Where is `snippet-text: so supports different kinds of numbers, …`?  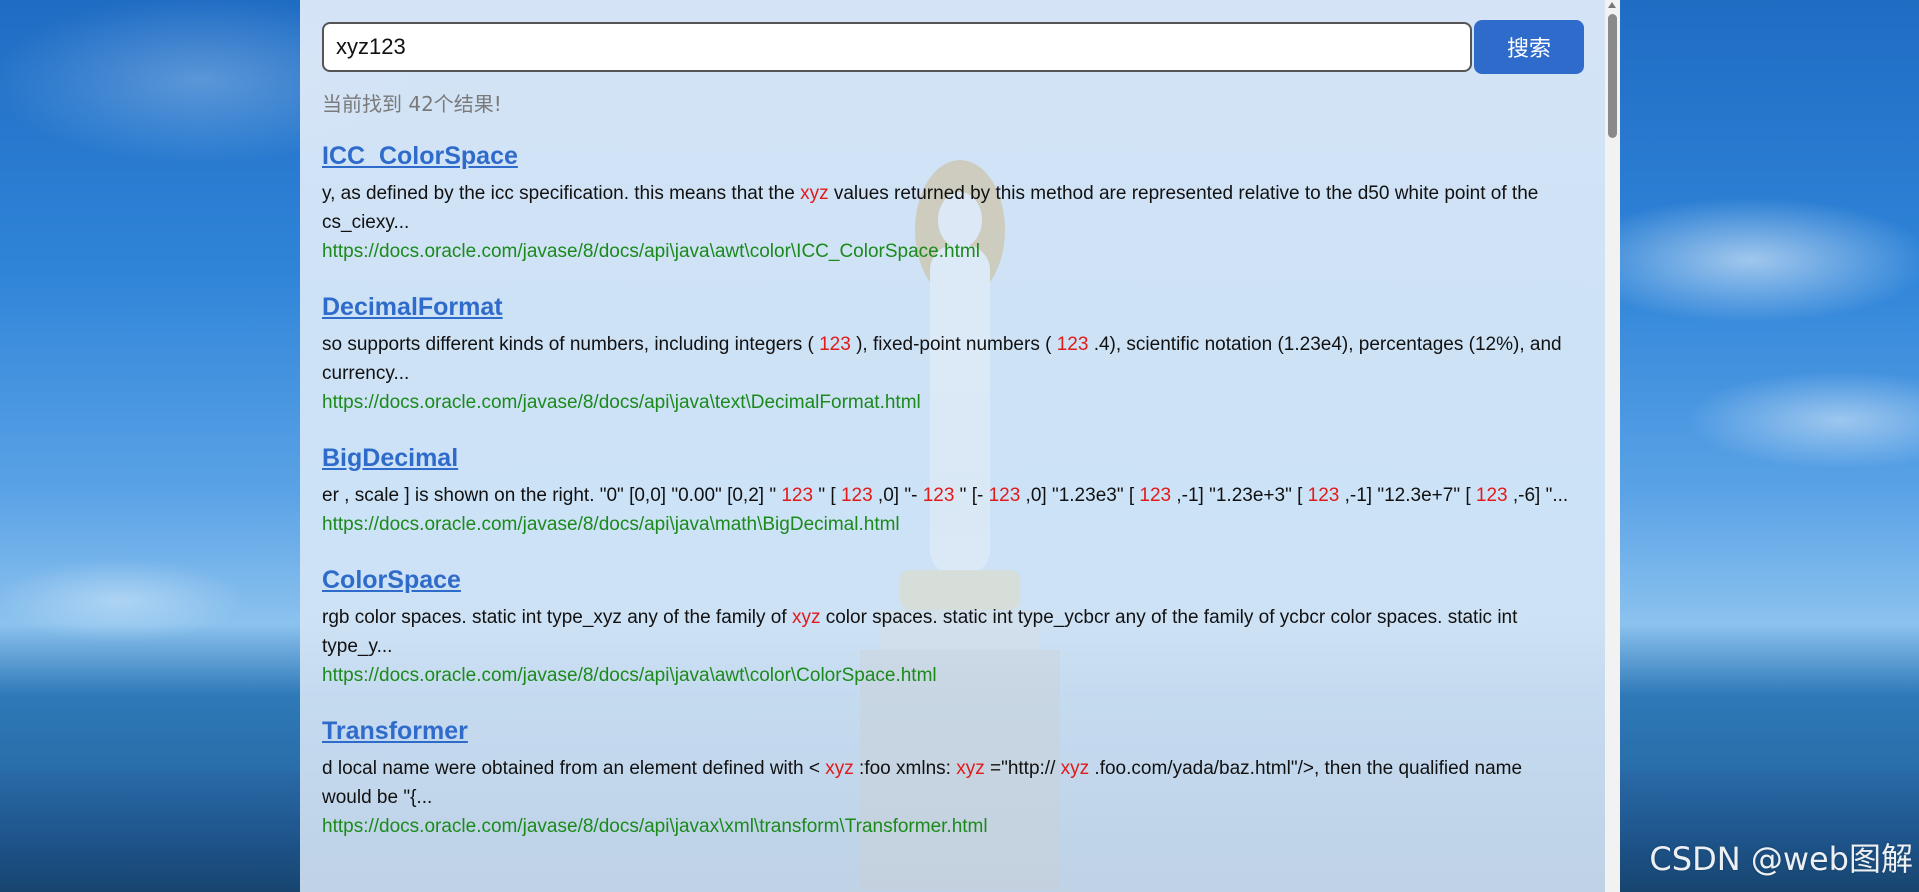 snippet-text: so supports different kinds of numbers, … is located at coordinates (571, 344).